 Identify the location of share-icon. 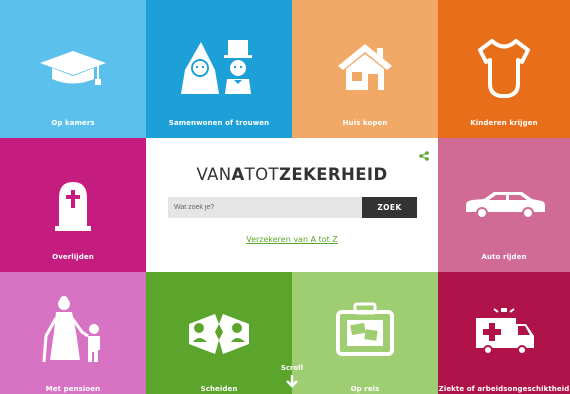
(424, 157).